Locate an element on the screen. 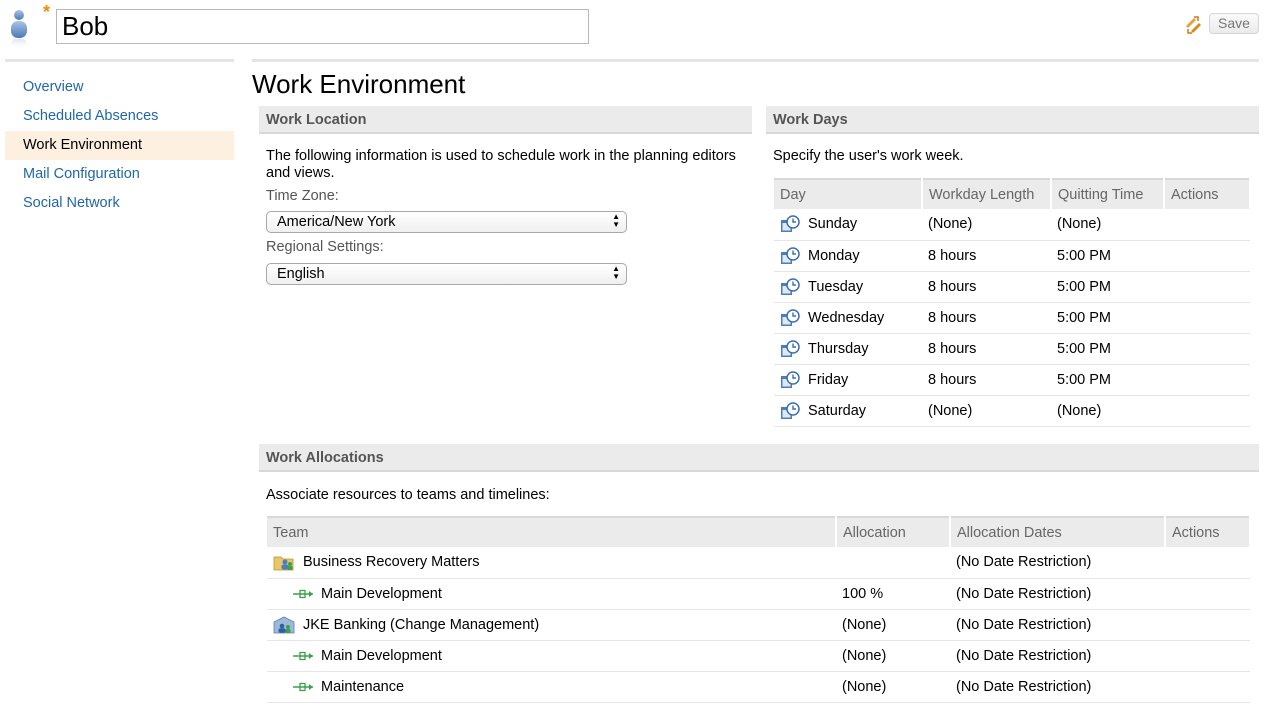 The image size is (1270, 714). table-row: Sunday (None) (None) is located at coordinates (1012, 225).